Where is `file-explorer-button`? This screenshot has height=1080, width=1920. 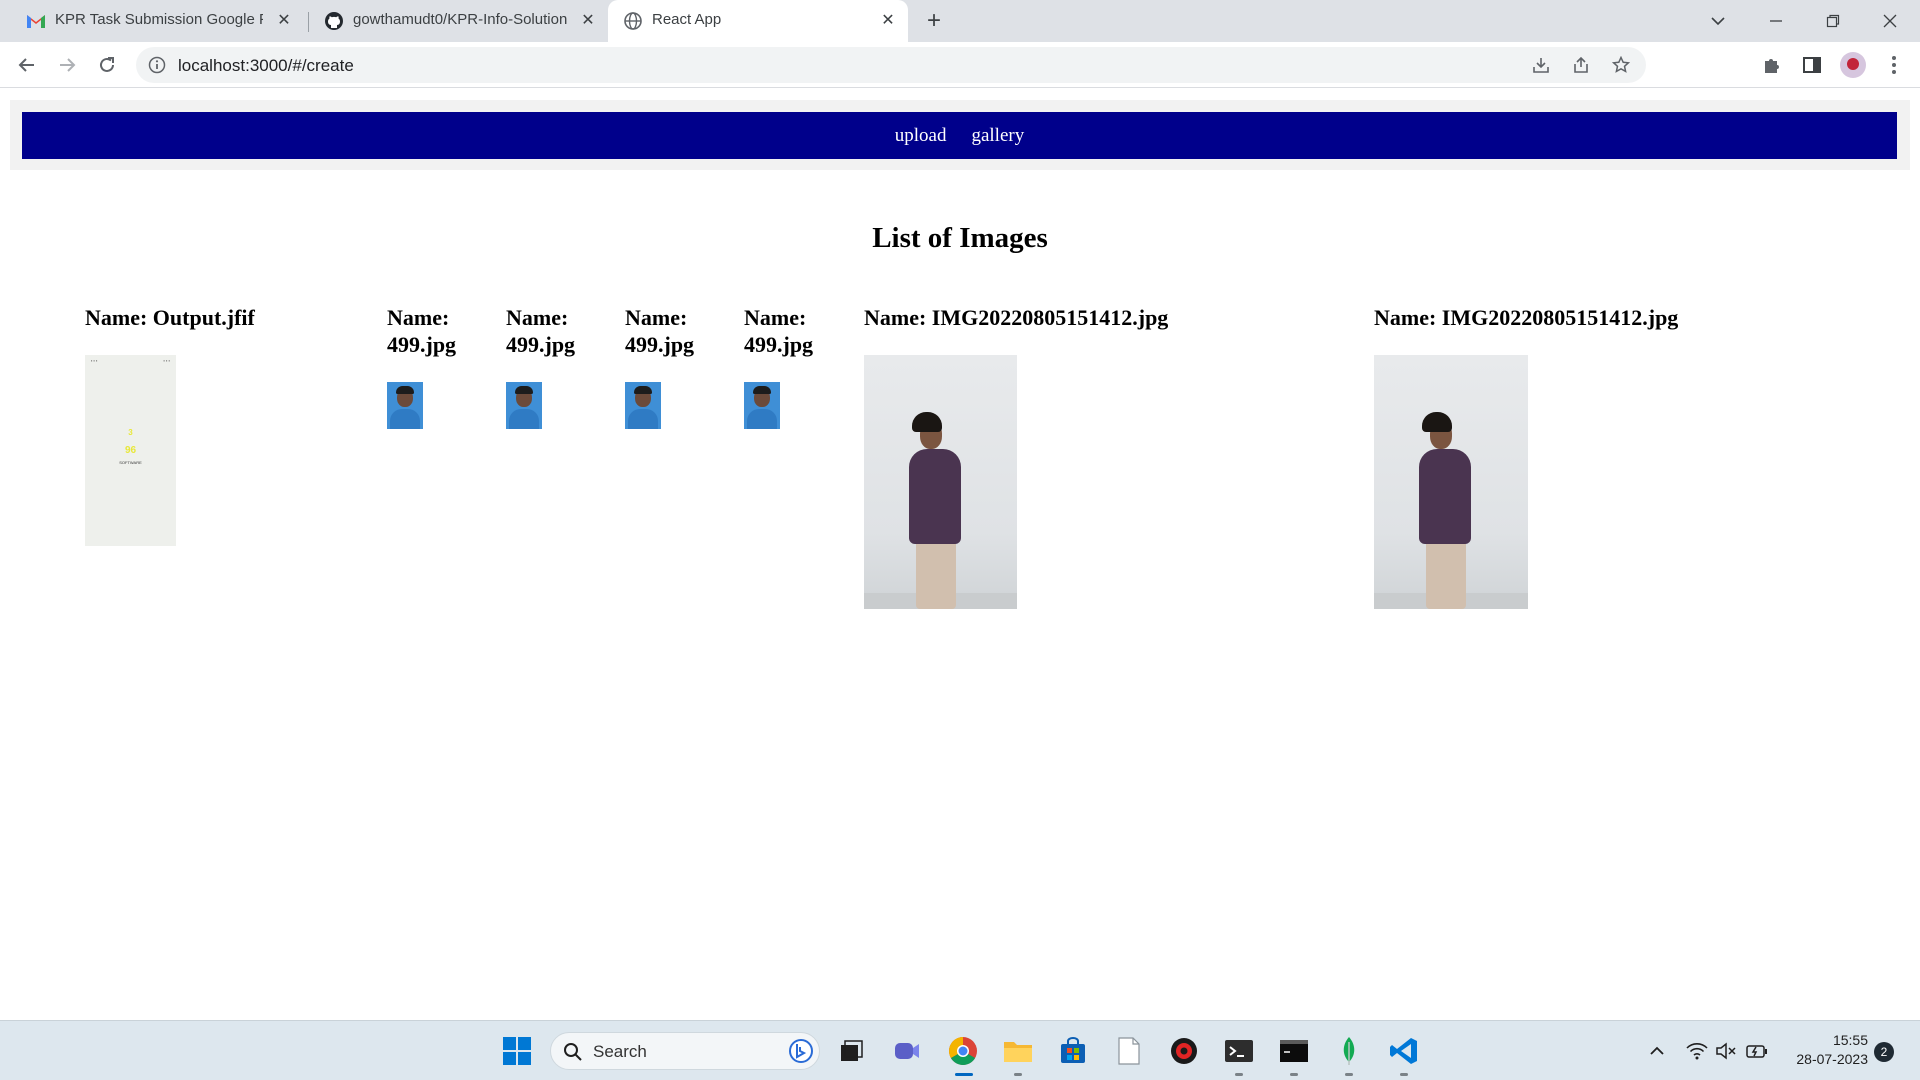
file-explorer-button is located at coordinates (1018, 1051).